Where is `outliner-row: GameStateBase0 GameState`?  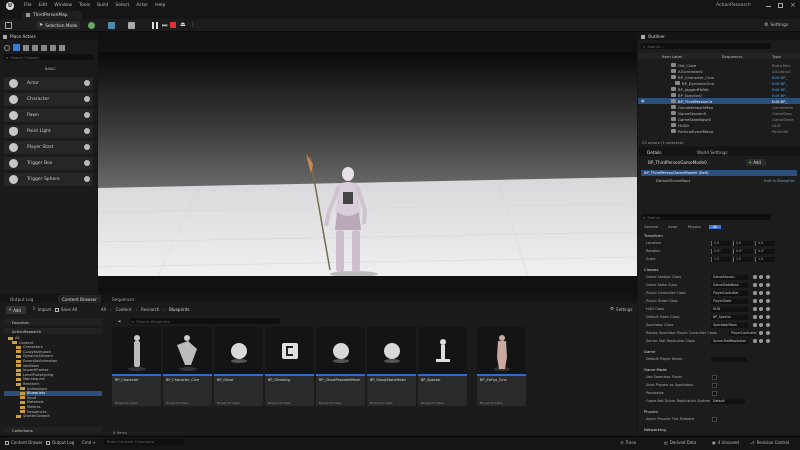
outliner-row: GameStateBase0 GameState is located at coordinates (719, 119).